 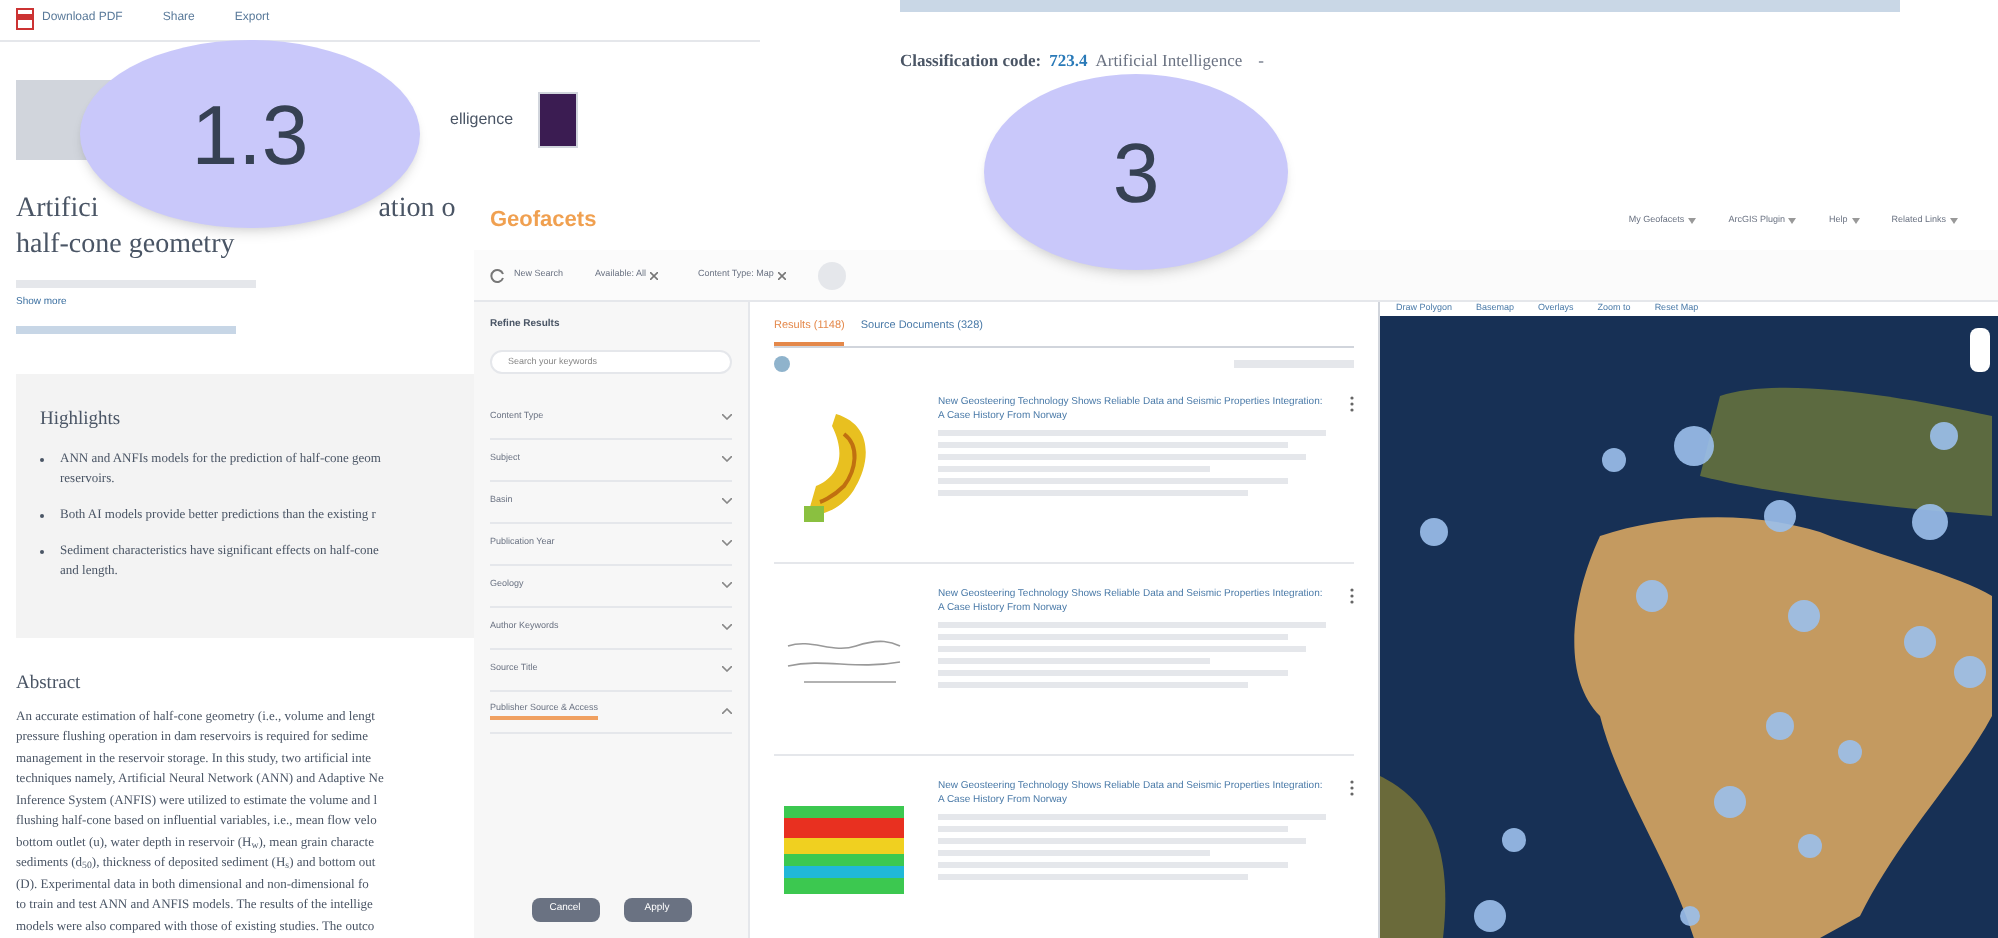 I want to click on classification-code-link: 723.4, so click(x=1068, y=61).